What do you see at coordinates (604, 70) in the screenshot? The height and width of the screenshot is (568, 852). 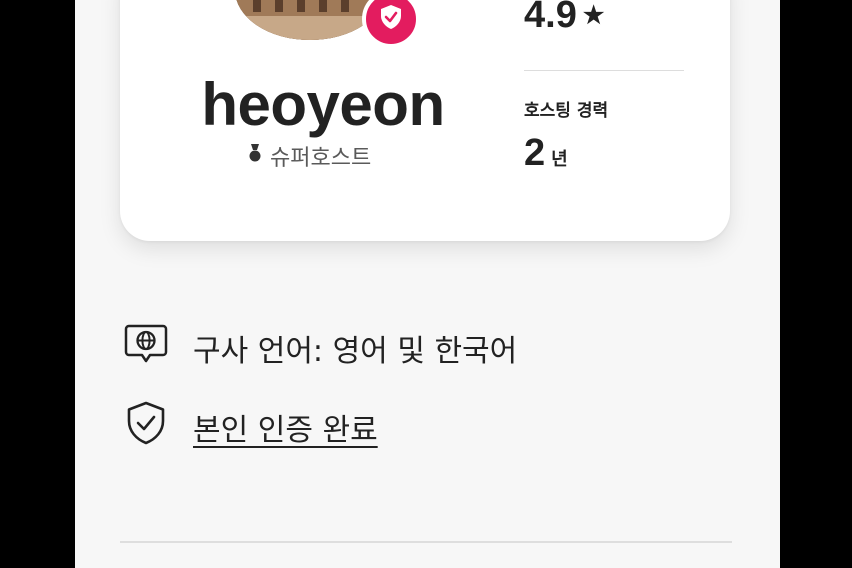 I see `stats-divider` at bounding box center [604, 70].